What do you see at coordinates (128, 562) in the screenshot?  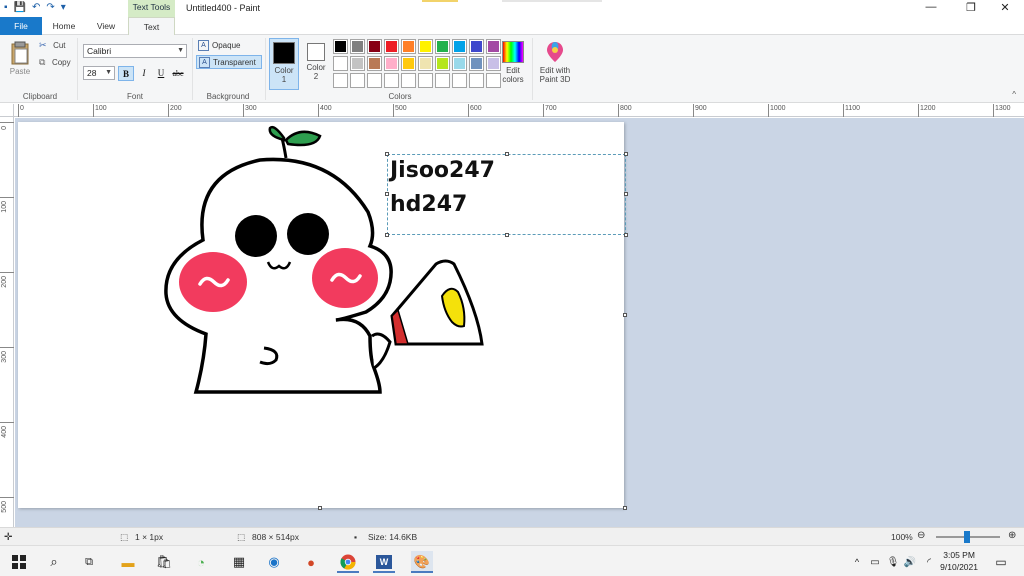 I see `file-explorer-icon: ▬` at bounding box center [128, 562].